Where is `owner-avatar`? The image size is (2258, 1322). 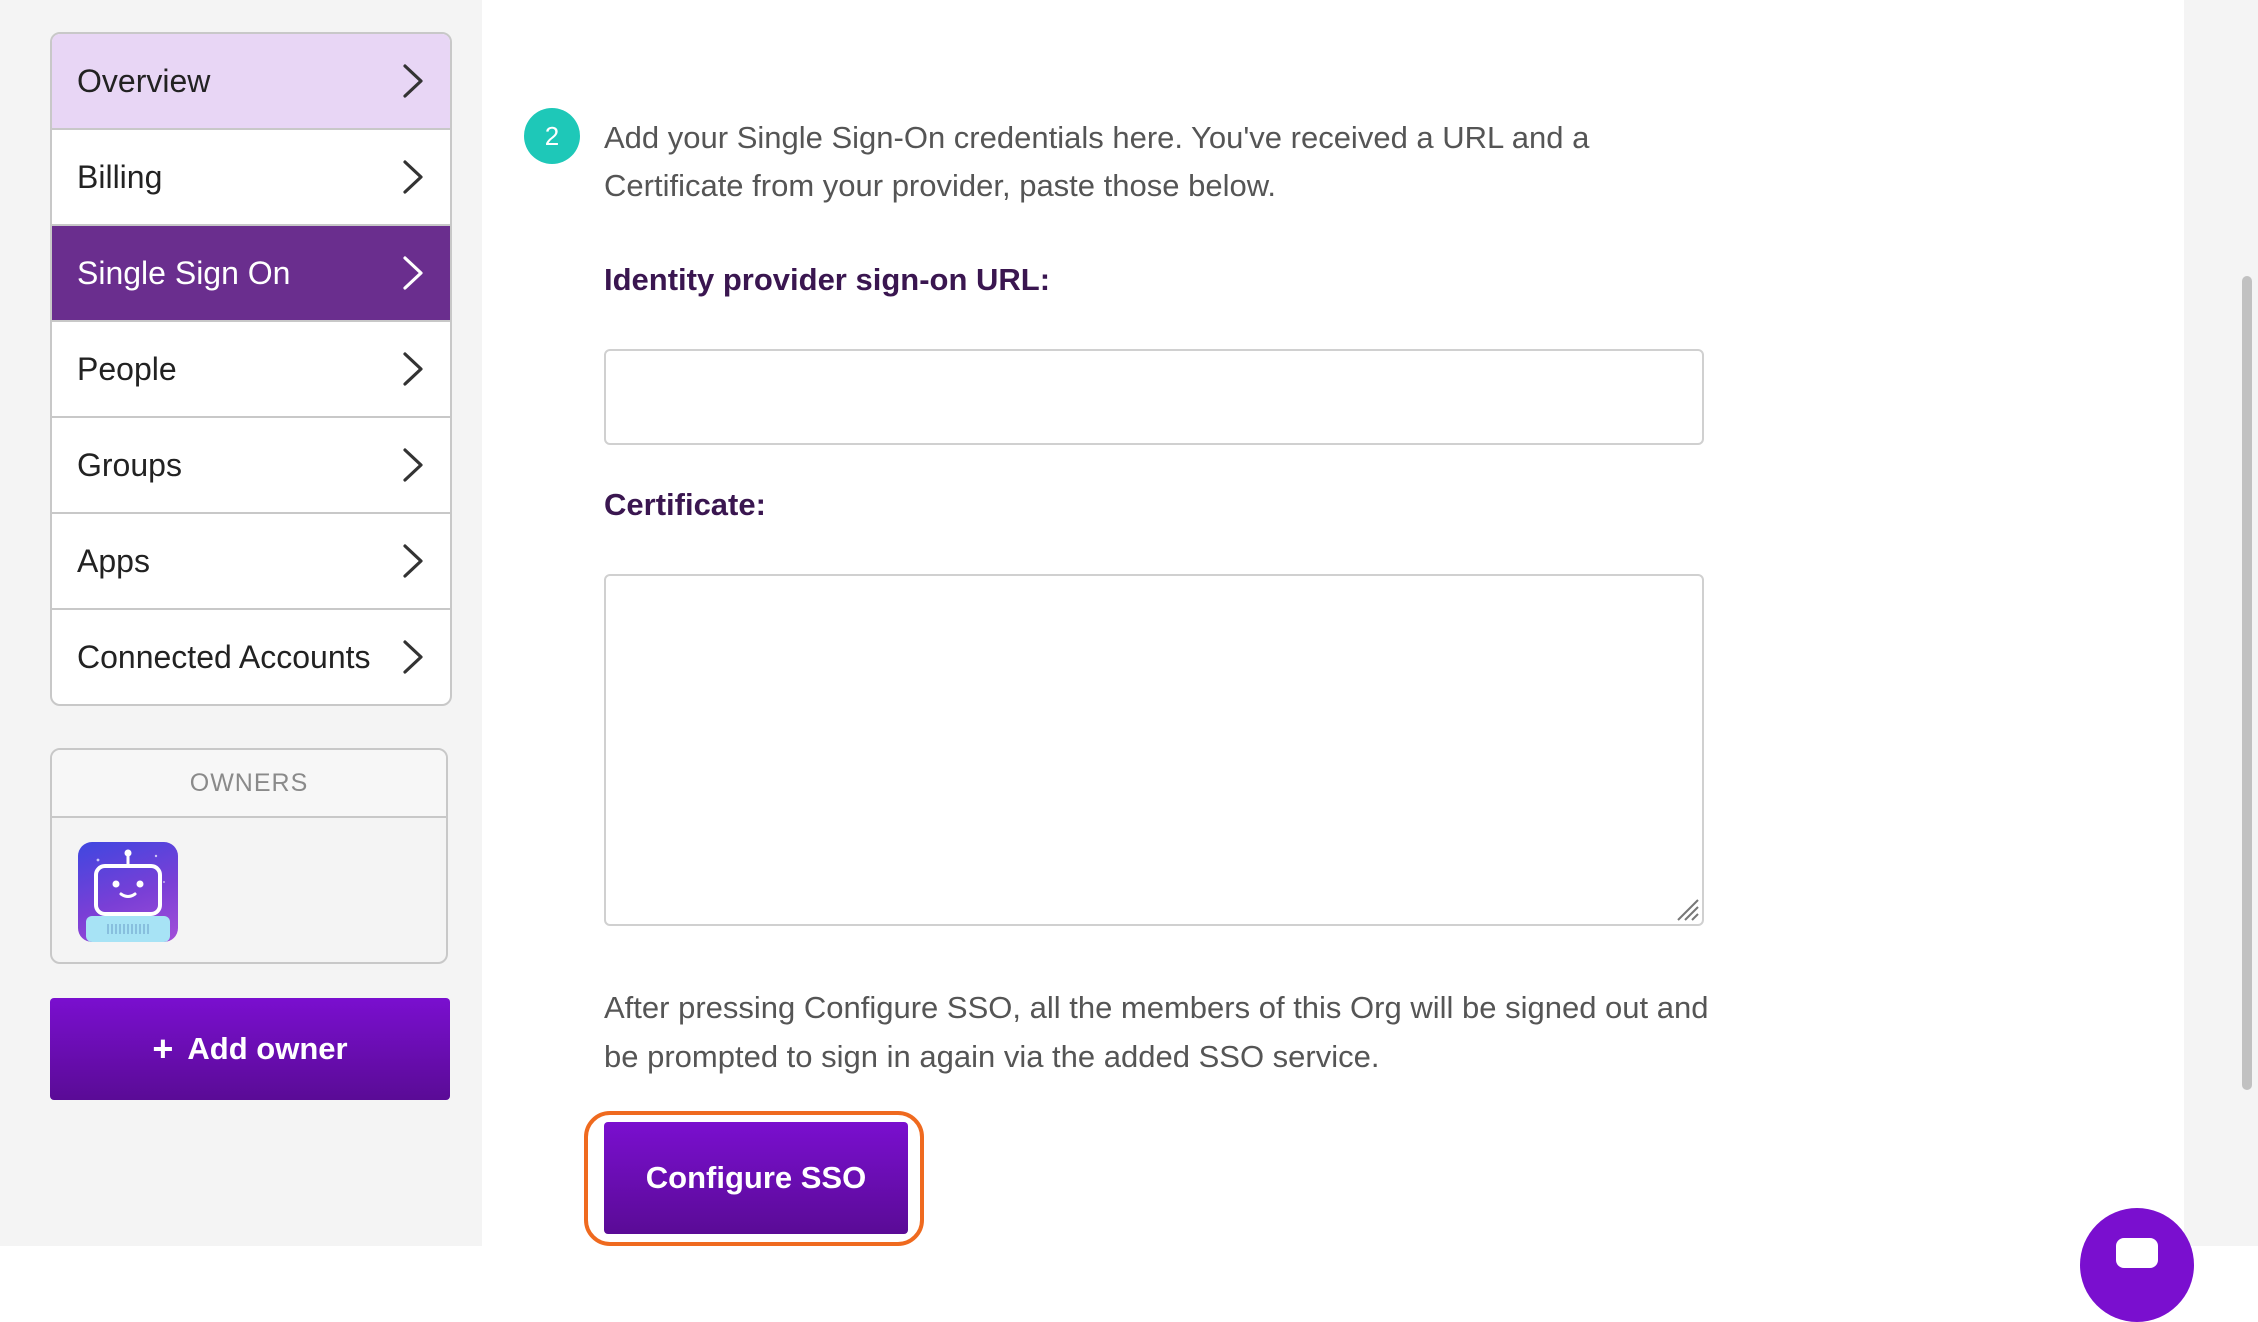
owner-avatar is located at coordinates (128, 892).